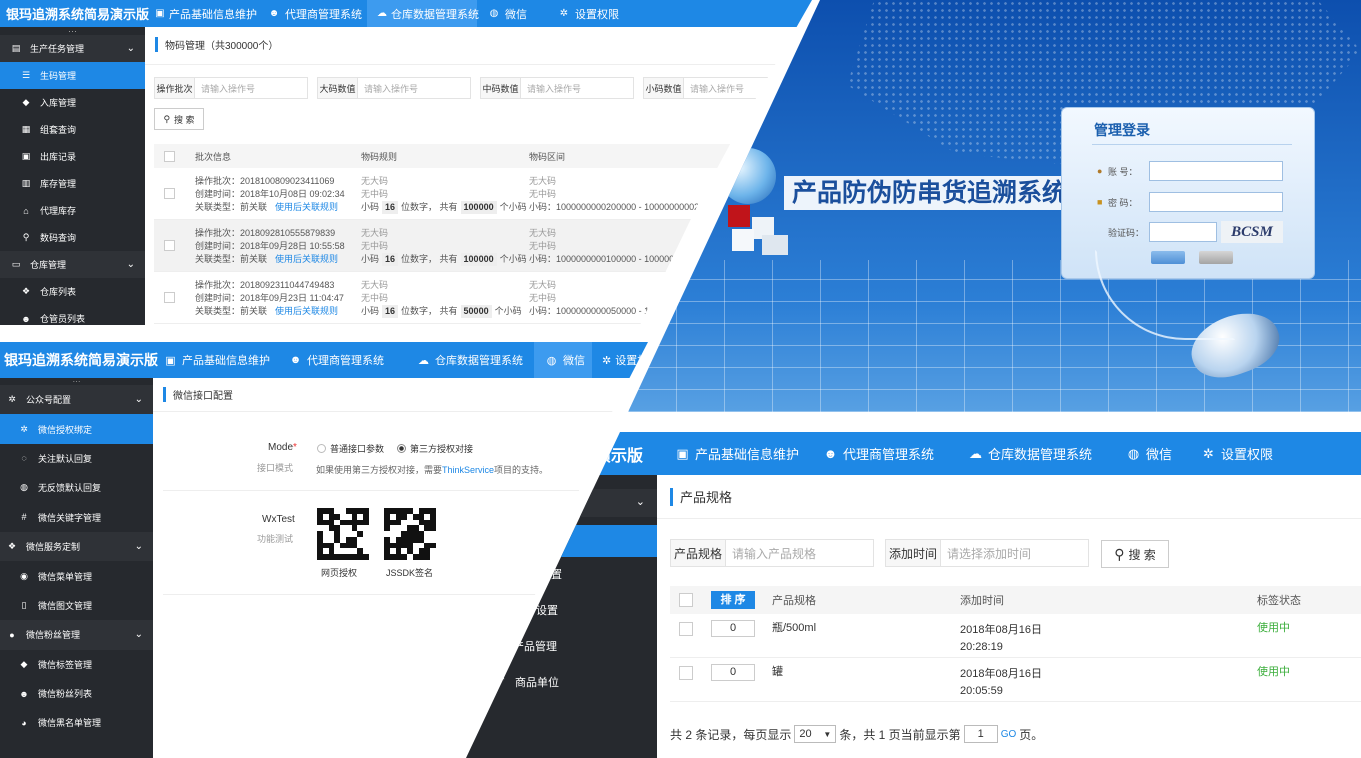 The height and width of the screenshot is (758, 1361). I want to click on page-size-select: 20 ▼, so click(815, 734).